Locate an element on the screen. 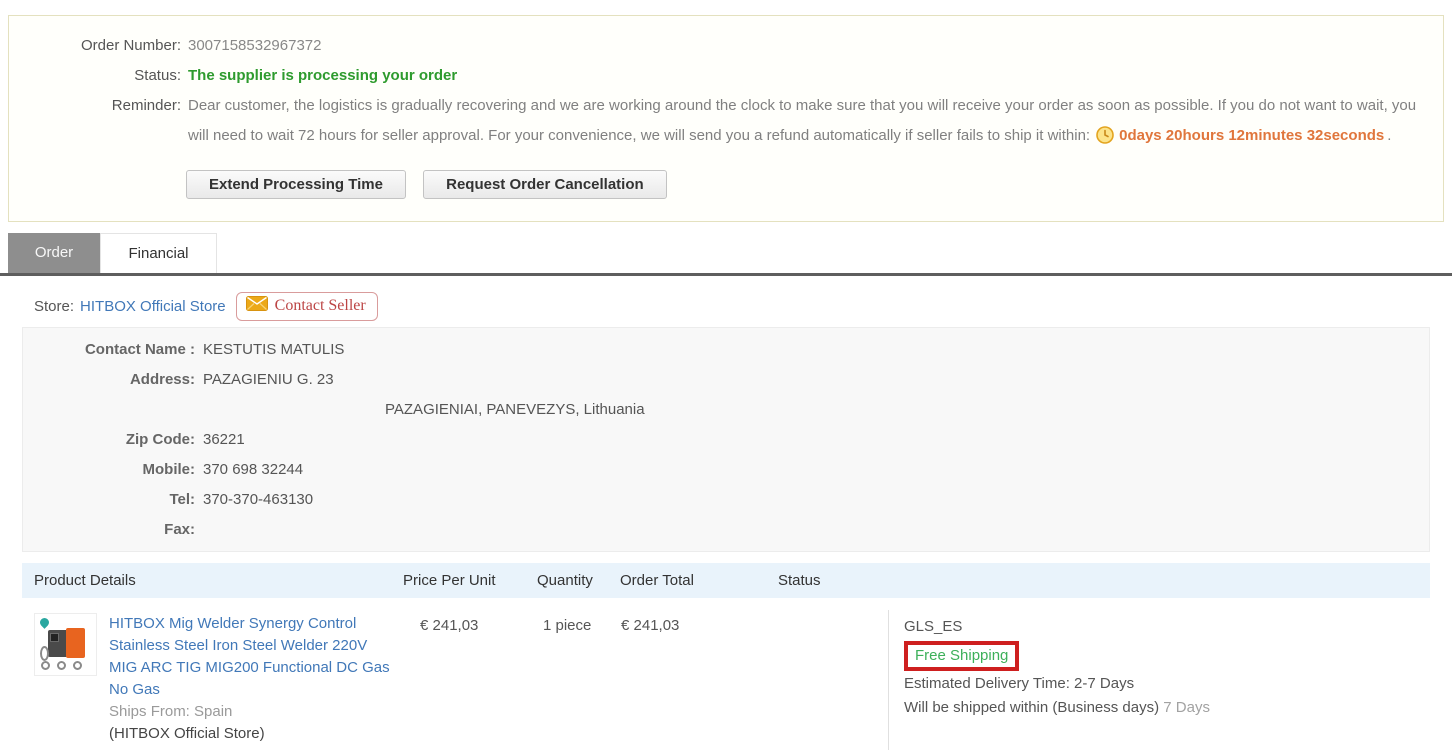 The image size is (1452, 750). contact-row: PAZAGIENIAI, PANEVEZYS, Lithuania is located at coordinates (726, 410).